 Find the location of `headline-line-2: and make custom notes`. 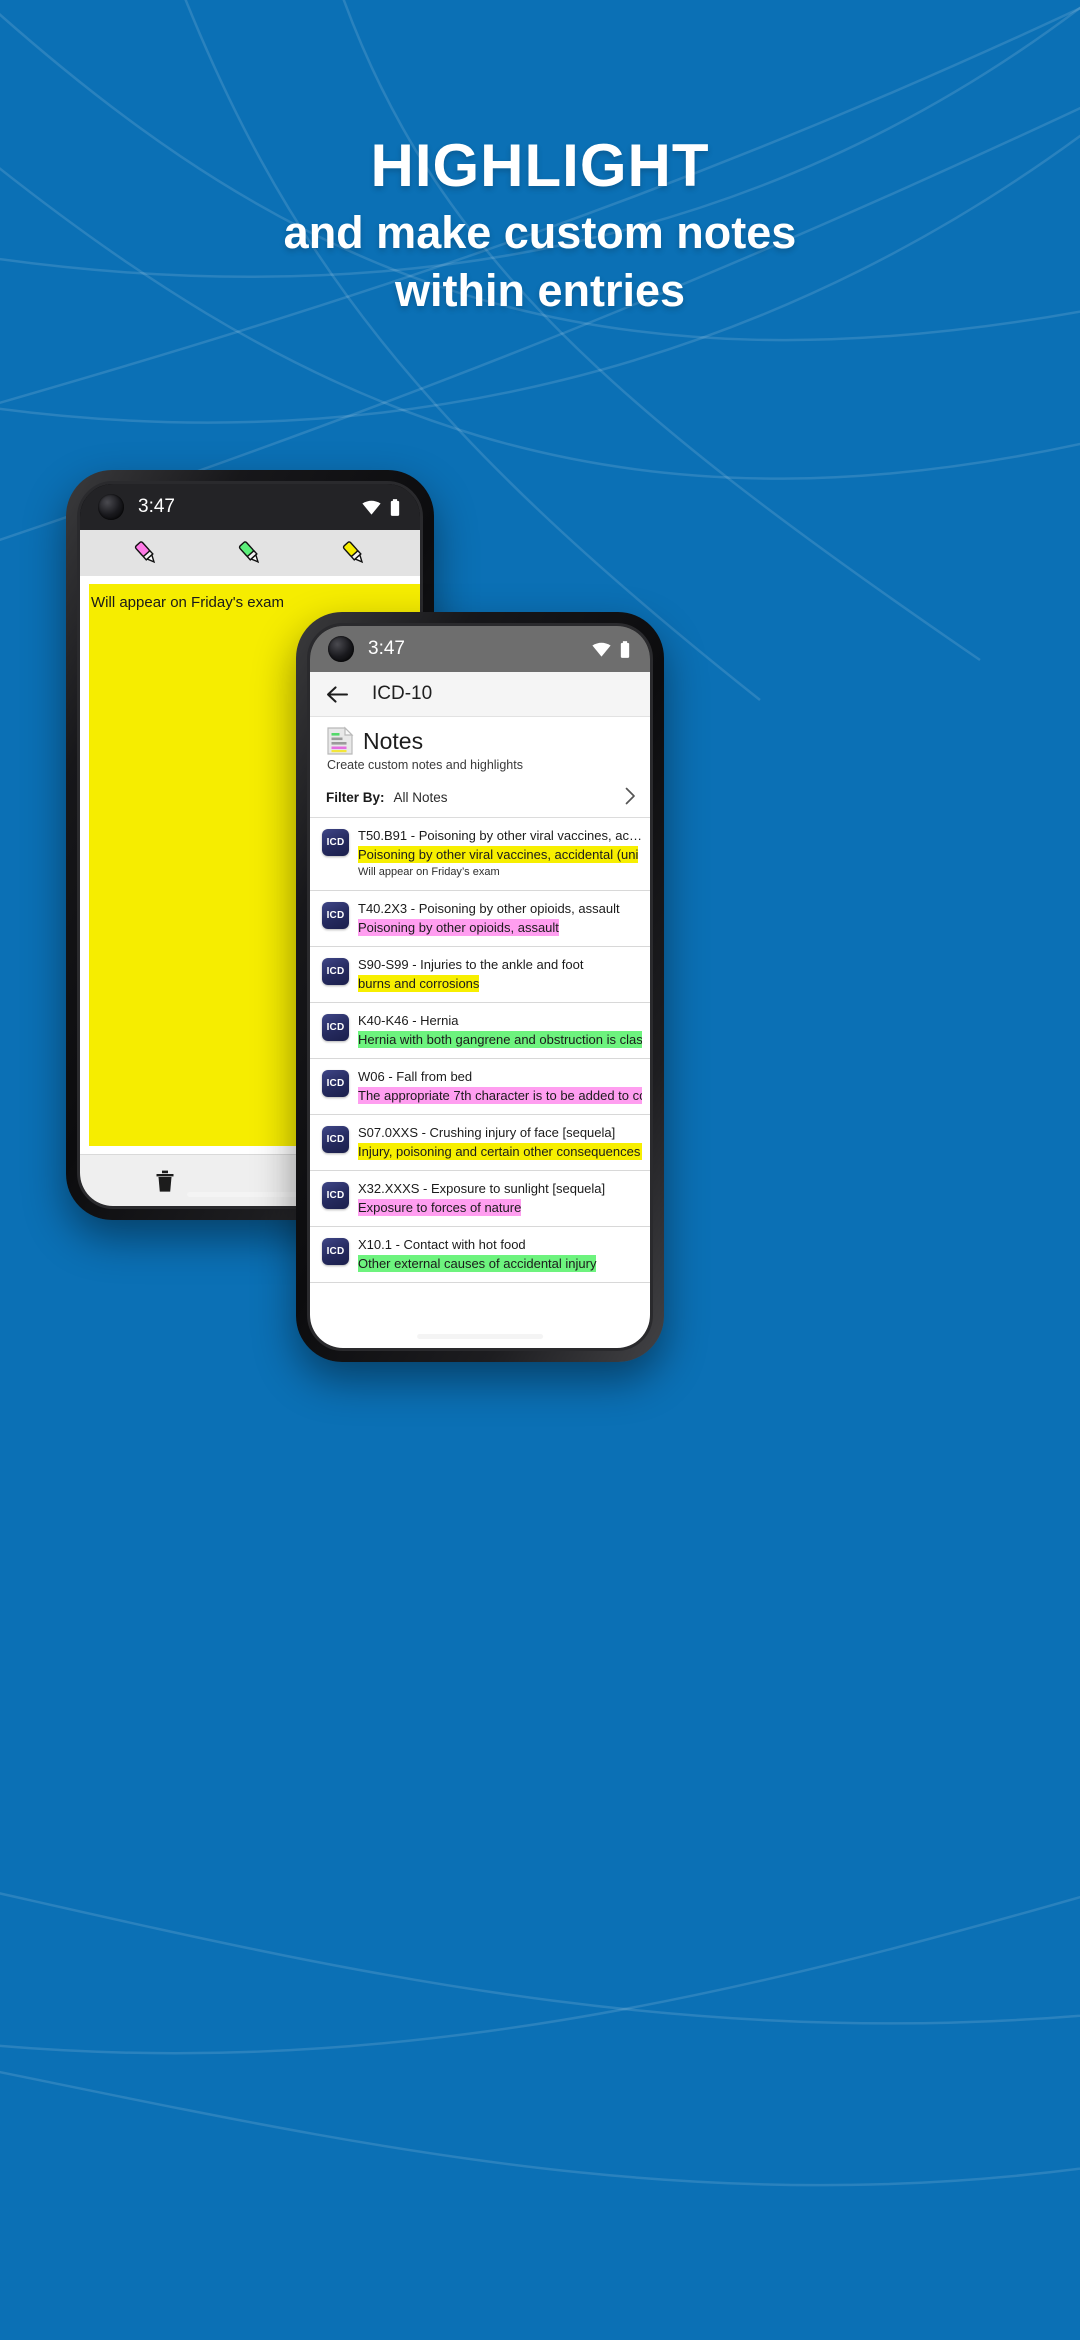

headline-line-2: and make custom notes is located at coordinates (540, 232).